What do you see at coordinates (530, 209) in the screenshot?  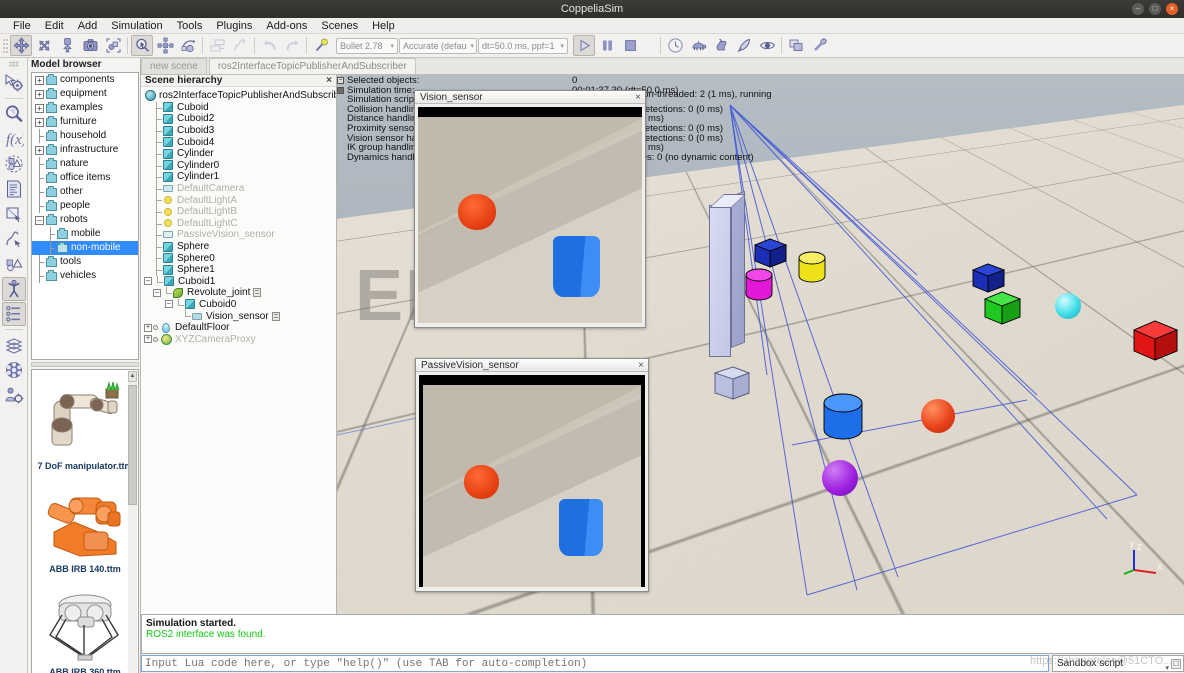 I see `vision-sensor-window: Vision_sensor ×` at bounding box center [530, 209].